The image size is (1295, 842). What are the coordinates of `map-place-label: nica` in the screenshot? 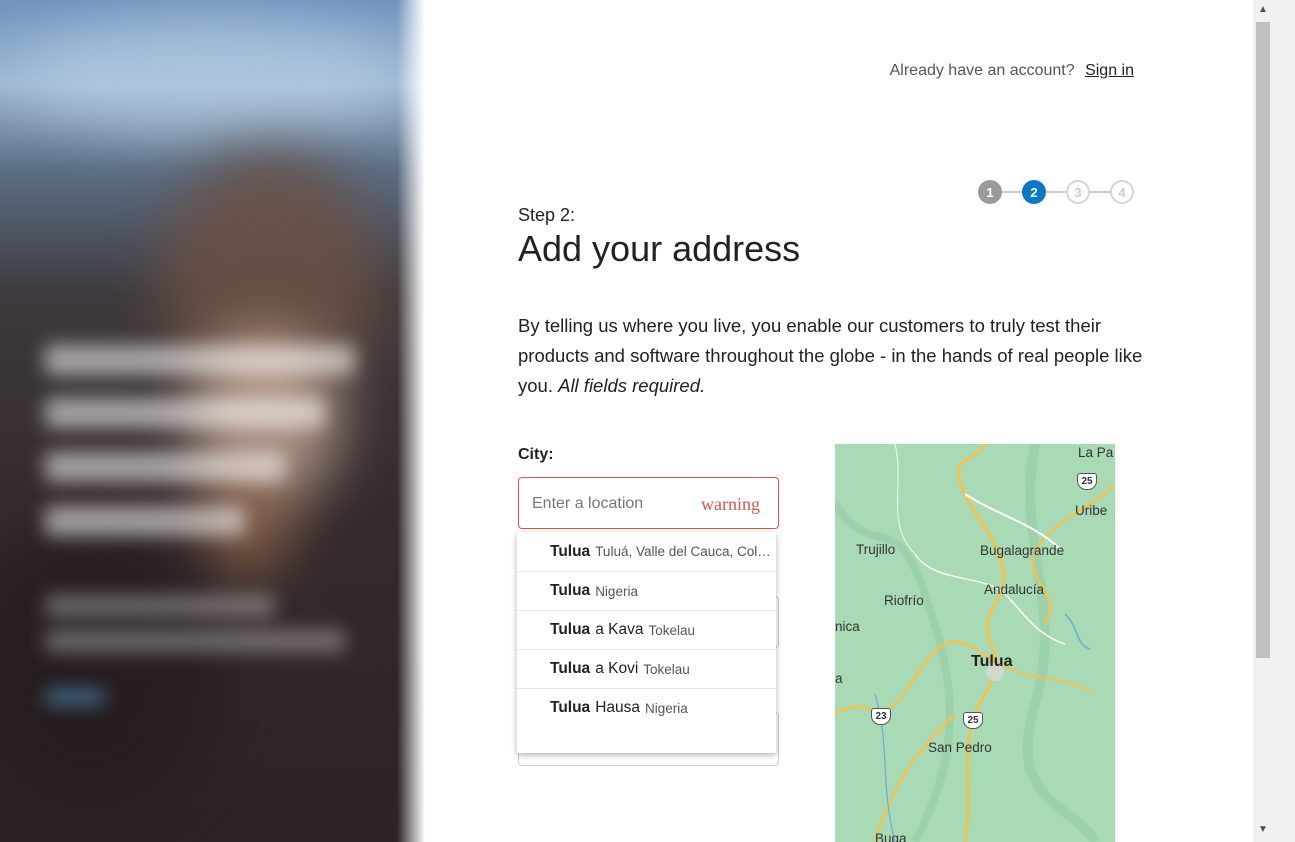 It's located at (847, 626).